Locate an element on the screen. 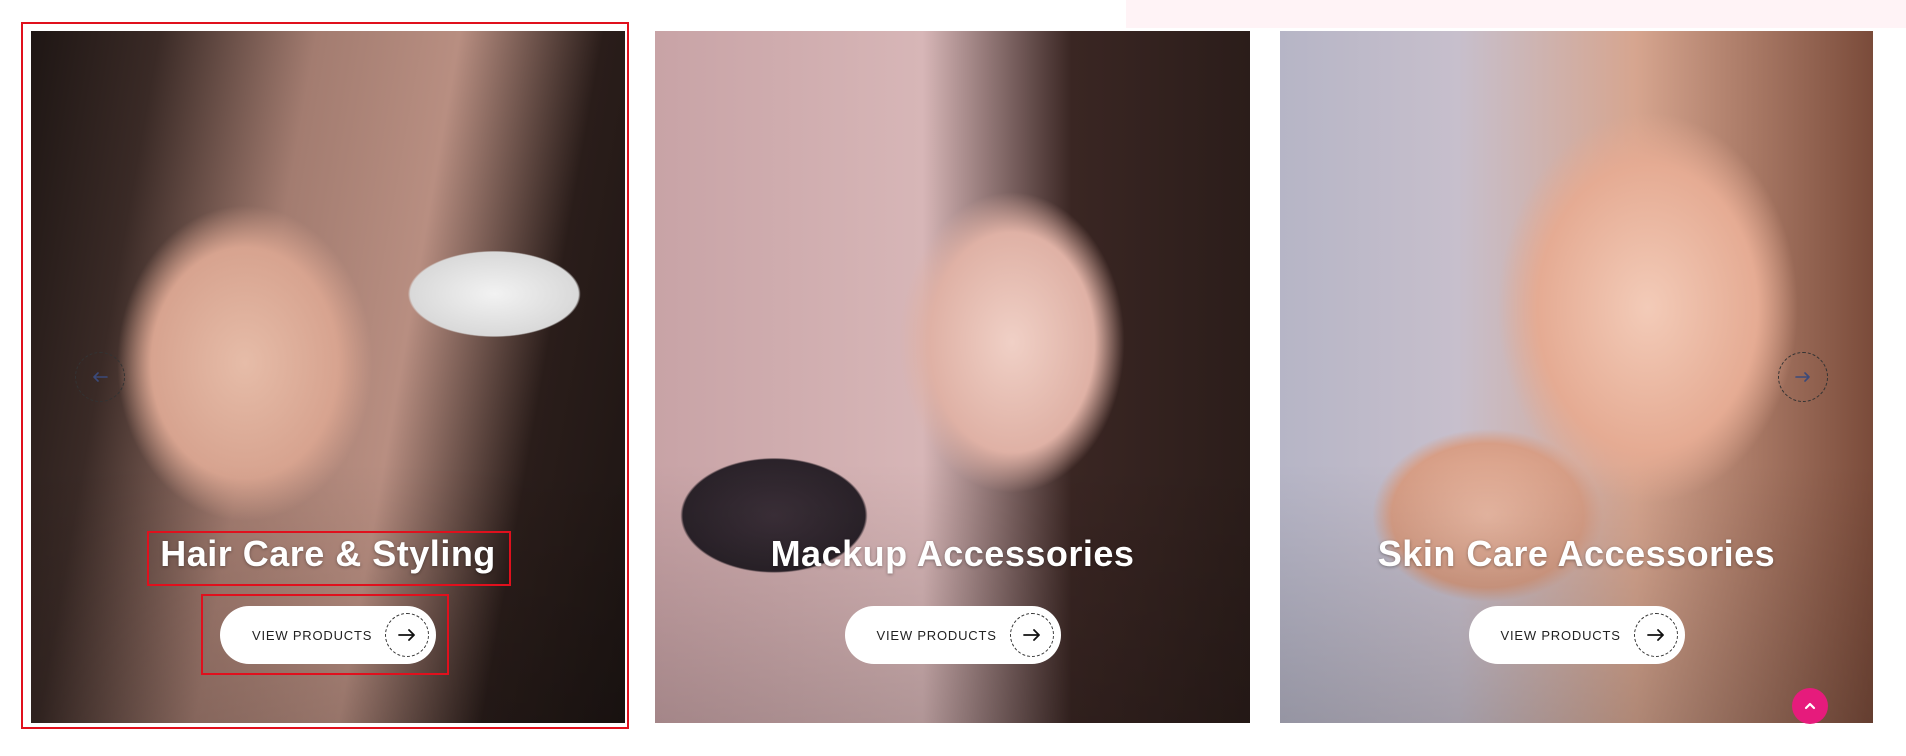 The height and width of the screenshot is (756, 1906). arrow-left-icon is located at coordinates (100, 377).